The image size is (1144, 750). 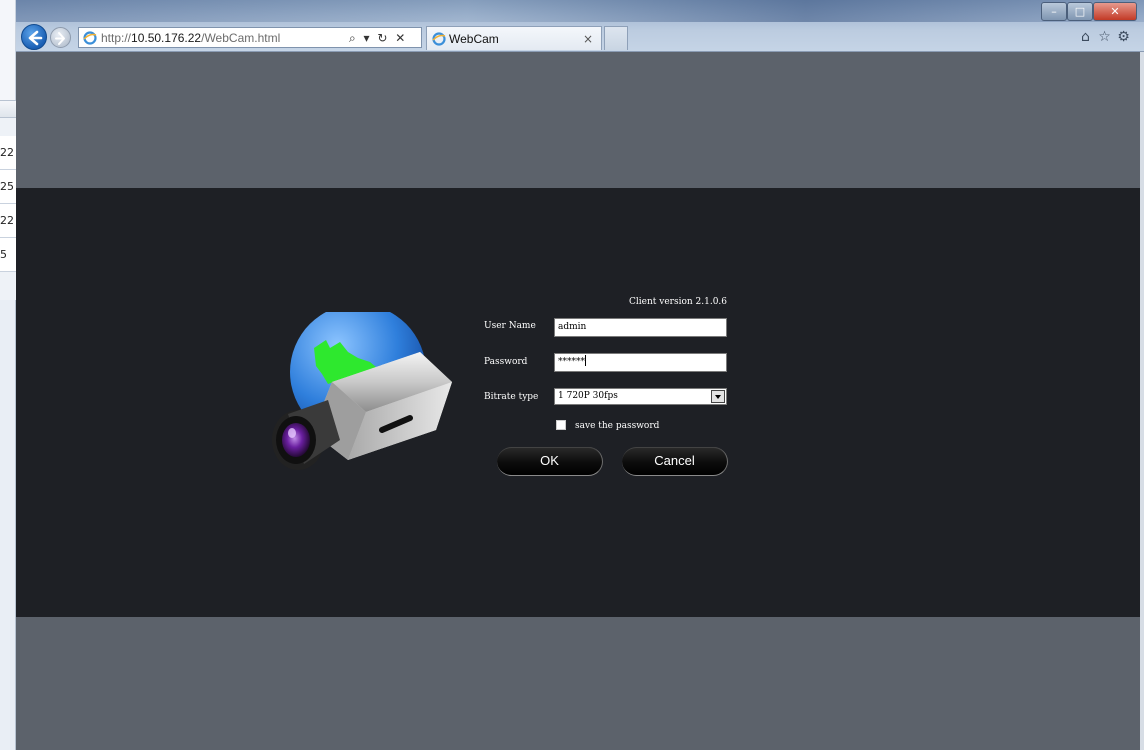 I want to click on star-icon: ☆, so click(x=1104, y=37).